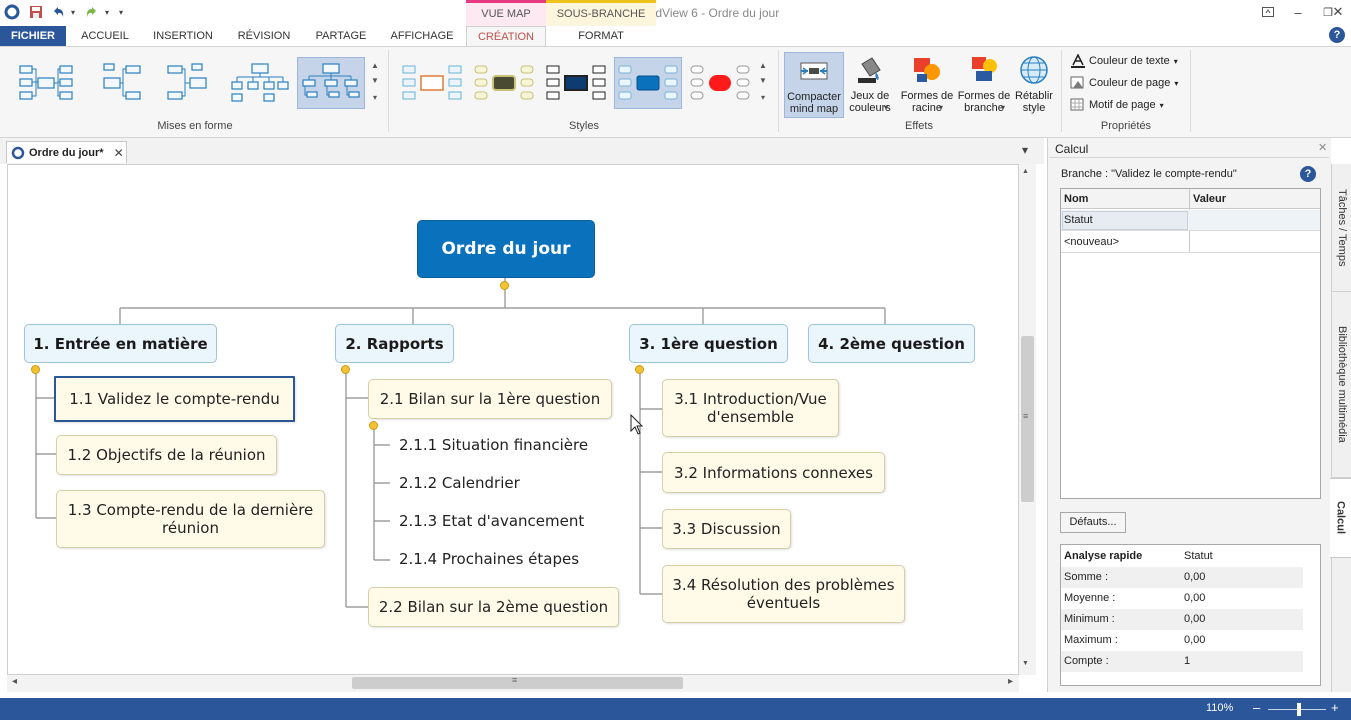 Image resolution: width=1351 pixels, height=720 pixels. I want to click on style-olive-icon, so click(504, 83).